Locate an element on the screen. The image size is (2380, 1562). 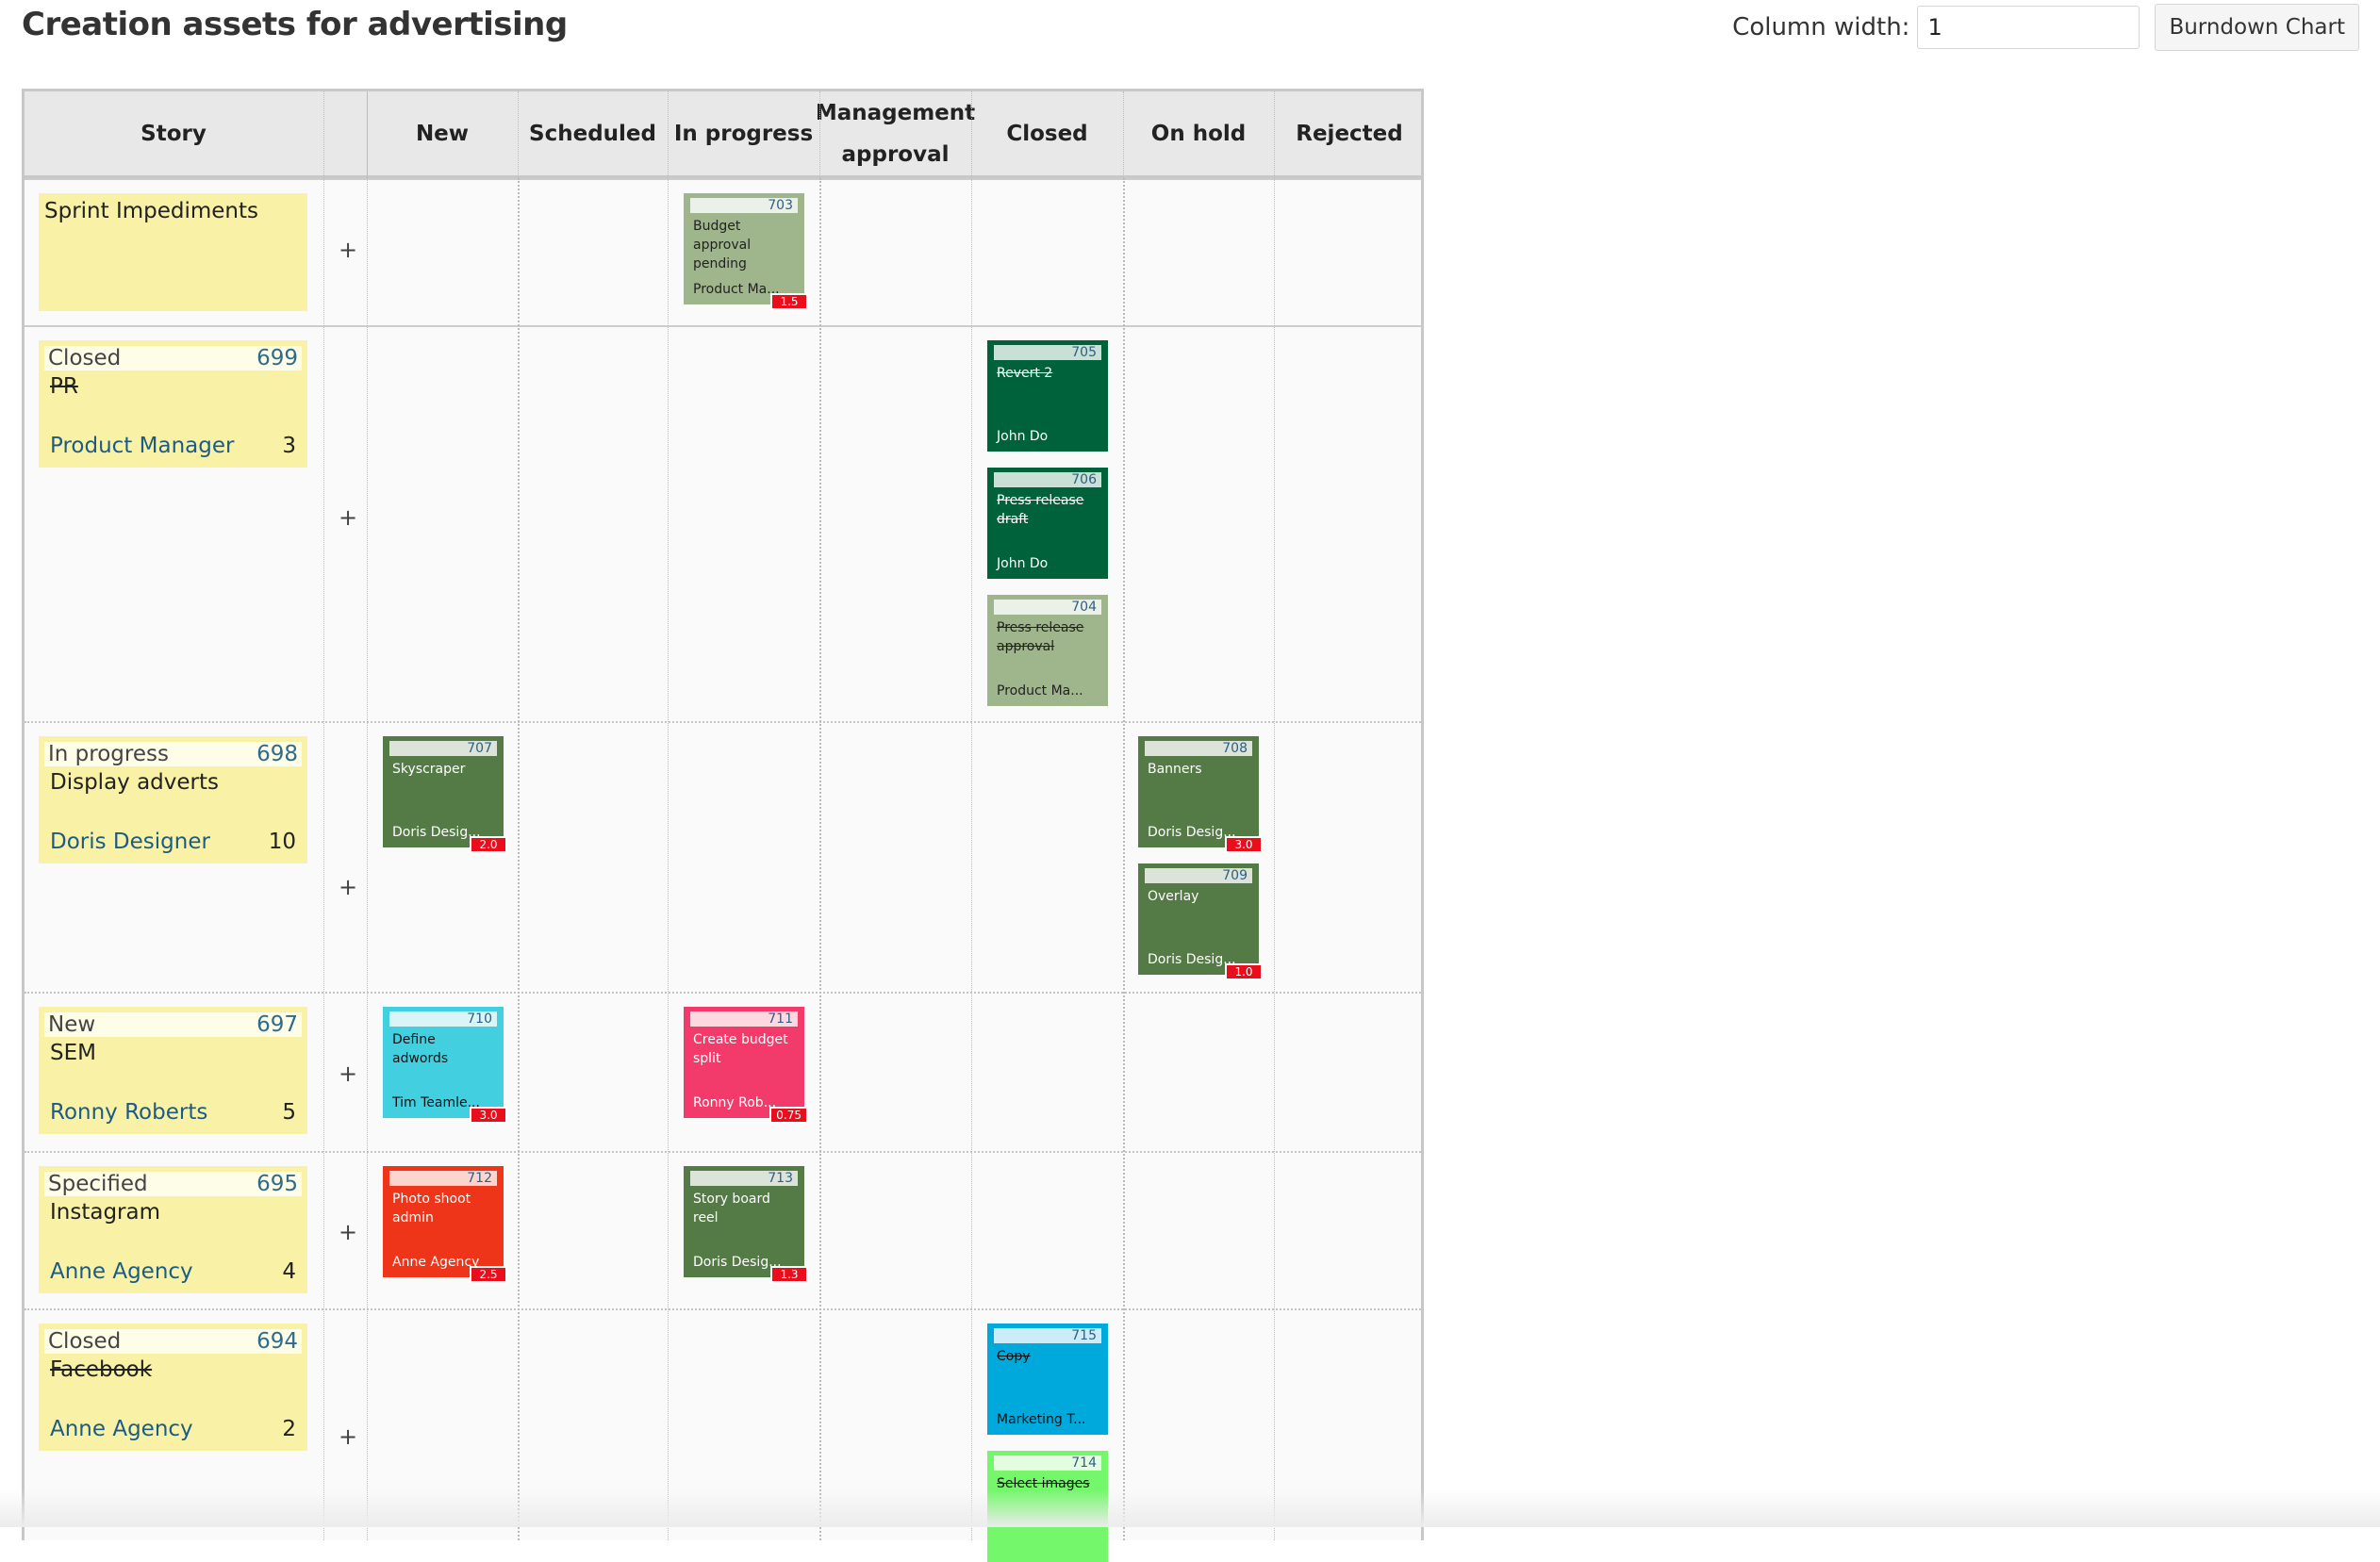
column-header-story: Story is located at coordinates (173, 134).